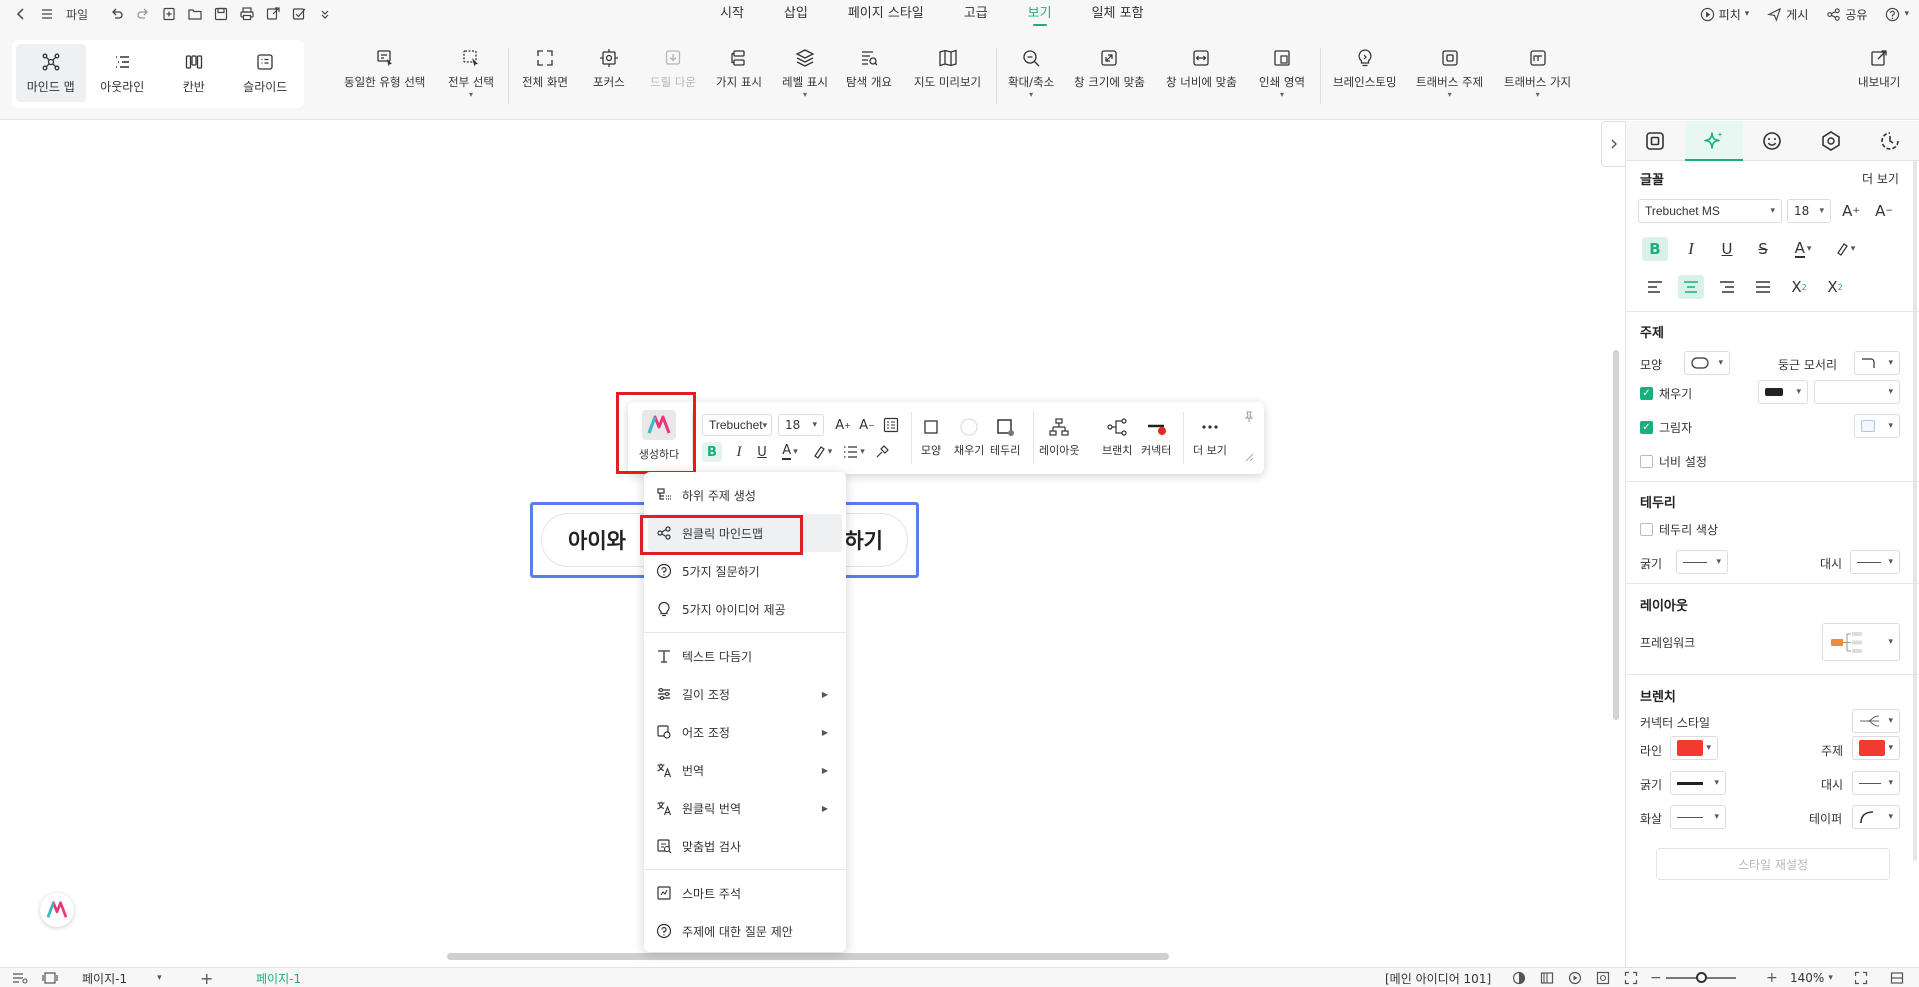 The width and height of the screenshot is (1919, 987). Describe the element at coordinates (1889, 141) in the screenshot. I see `tab-history` at that location.